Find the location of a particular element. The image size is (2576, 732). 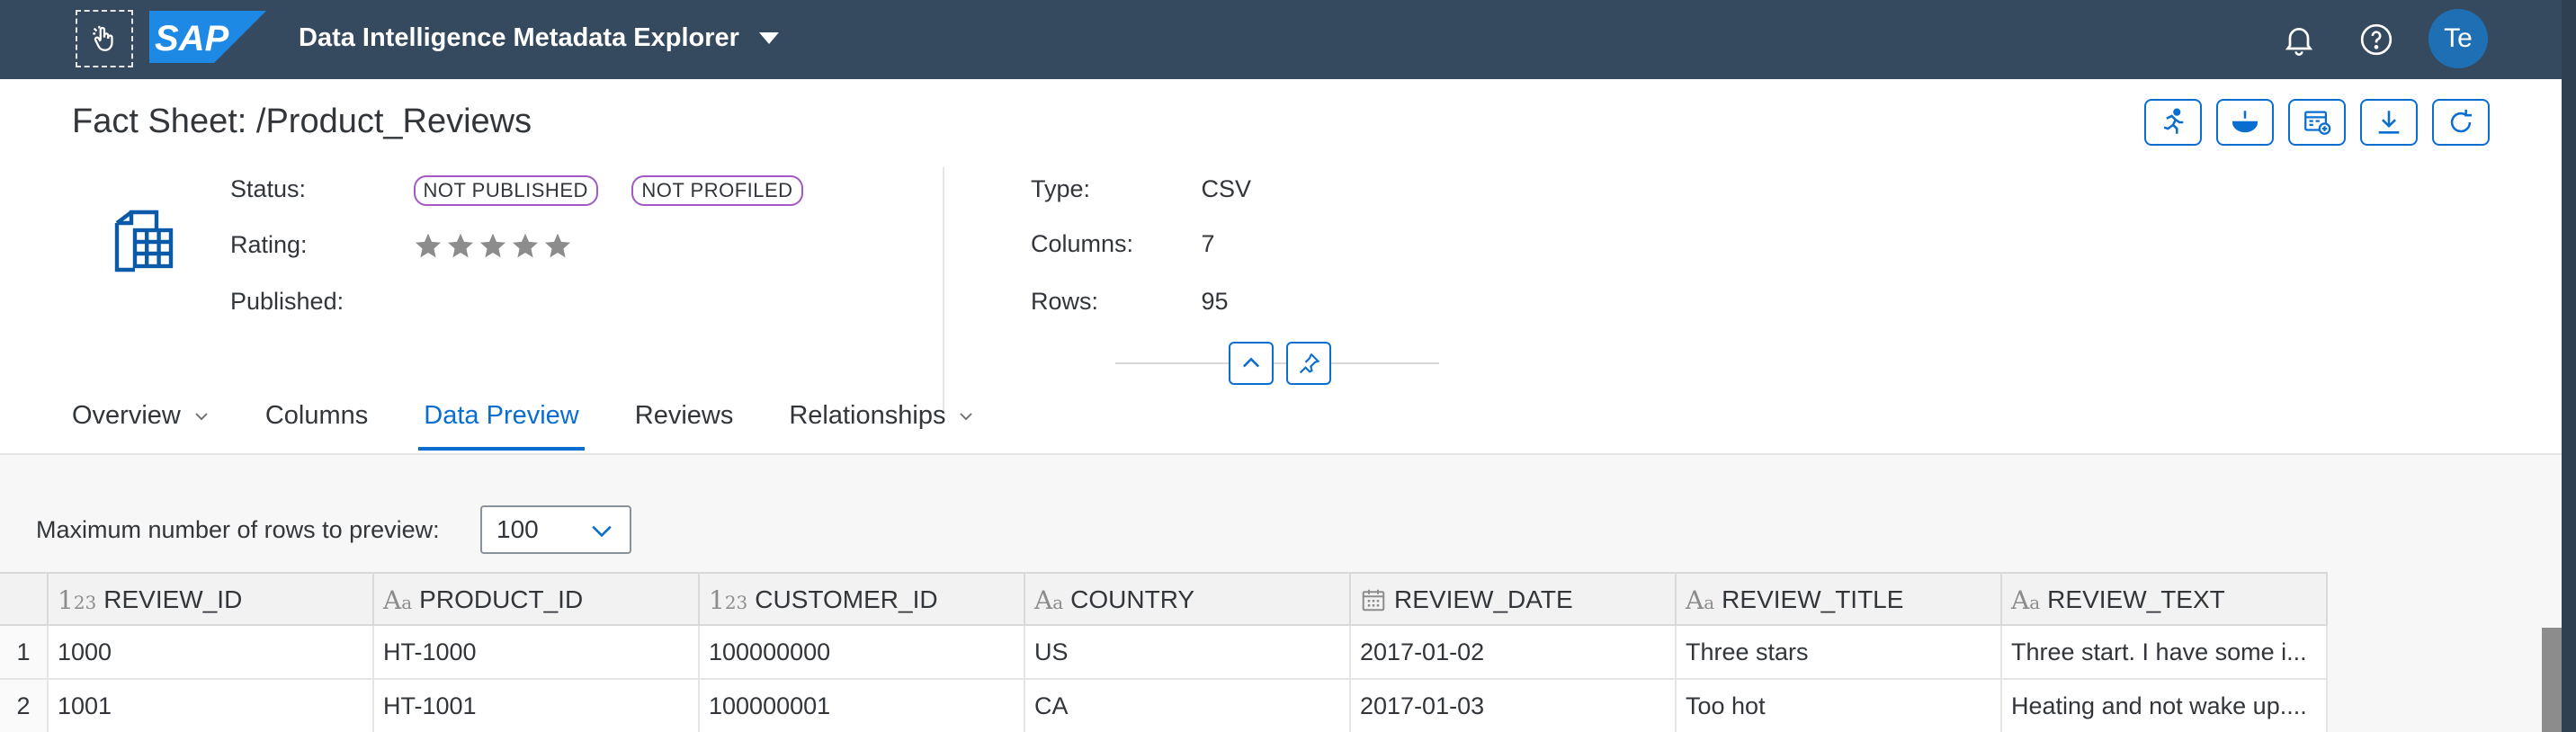

bowl-icon is located at coordinates (2245, 122).